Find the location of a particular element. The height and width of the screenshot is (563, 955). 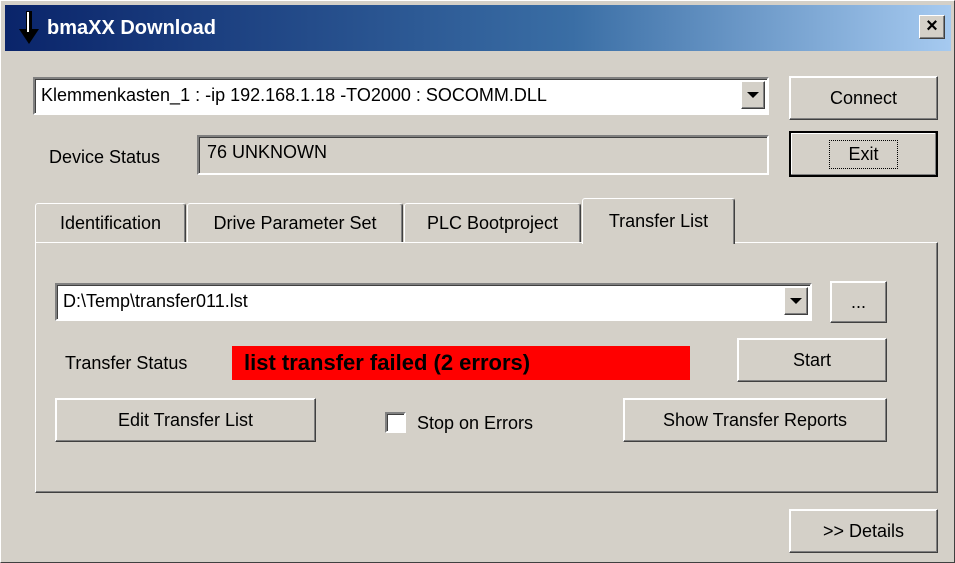

tab-drive-parameter-set-label: Drive Parameter Set is located at coordinates (295, 223).